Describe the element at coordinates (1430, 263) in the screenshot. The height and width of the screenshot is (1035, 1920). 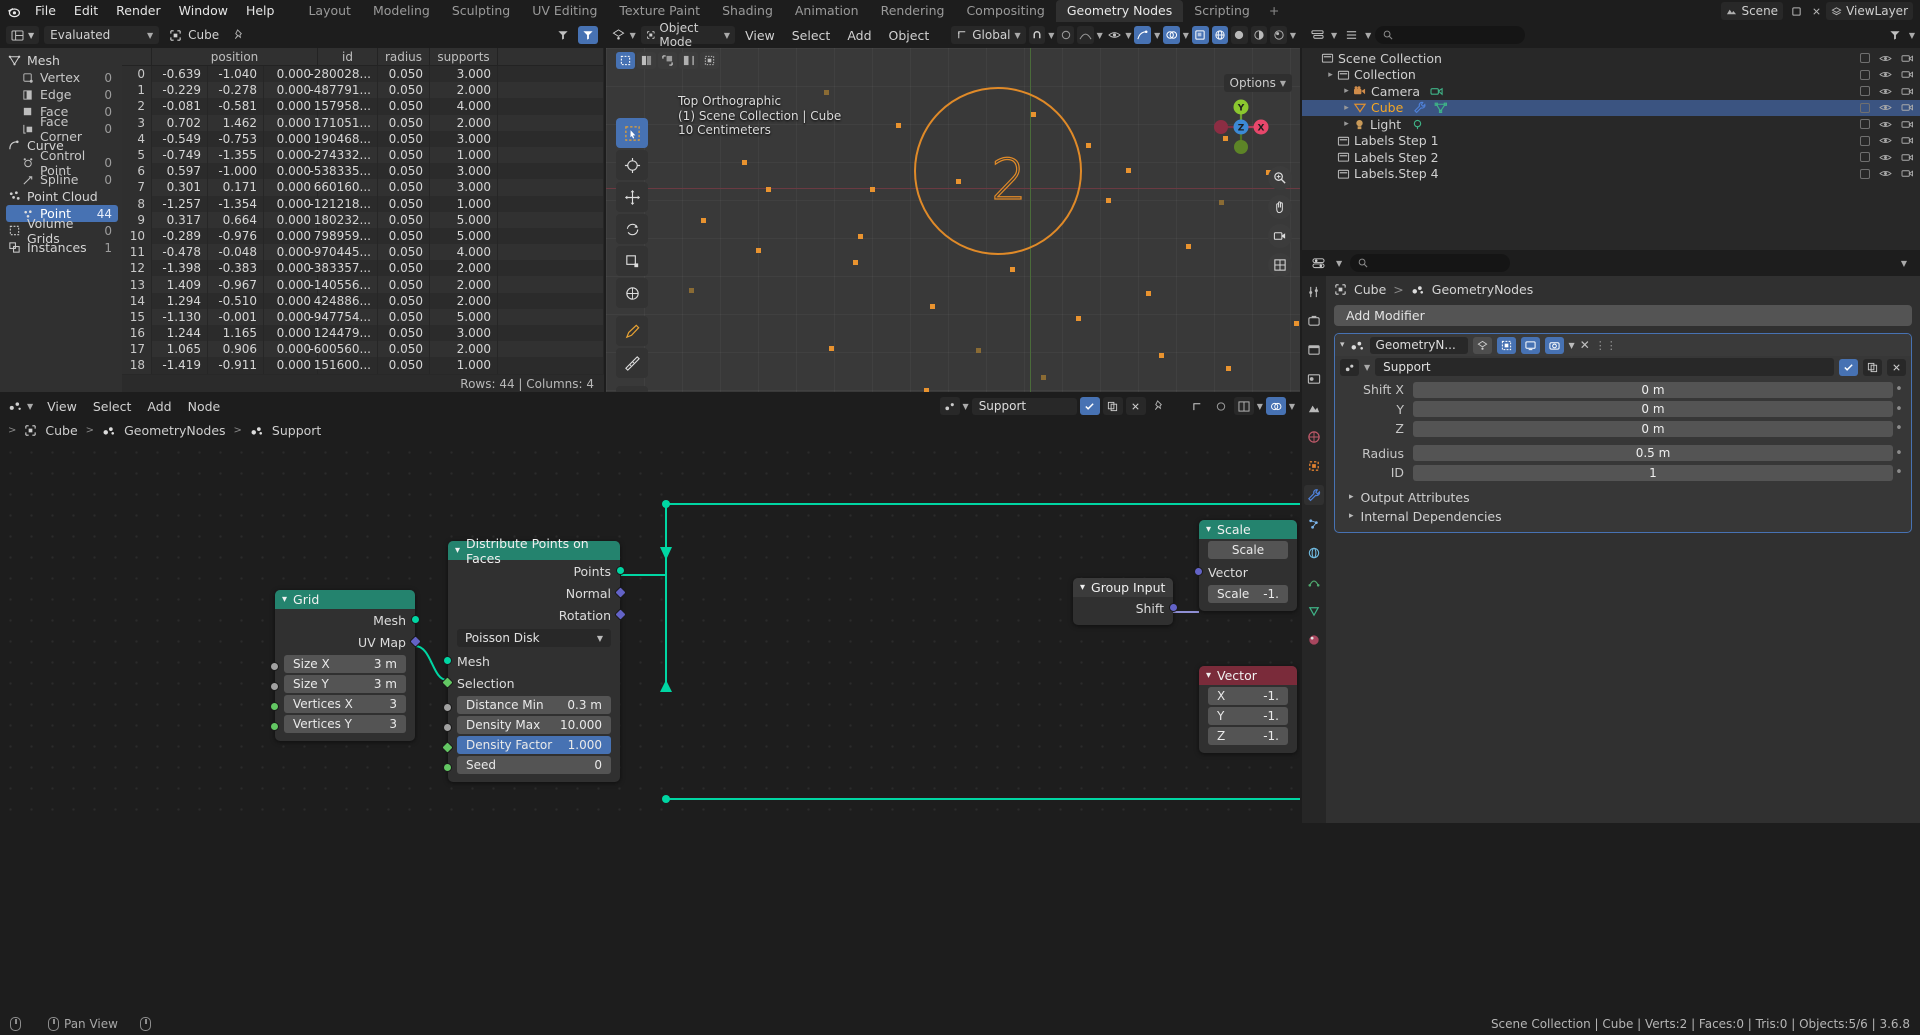
I see `properties-search-input` at that location.